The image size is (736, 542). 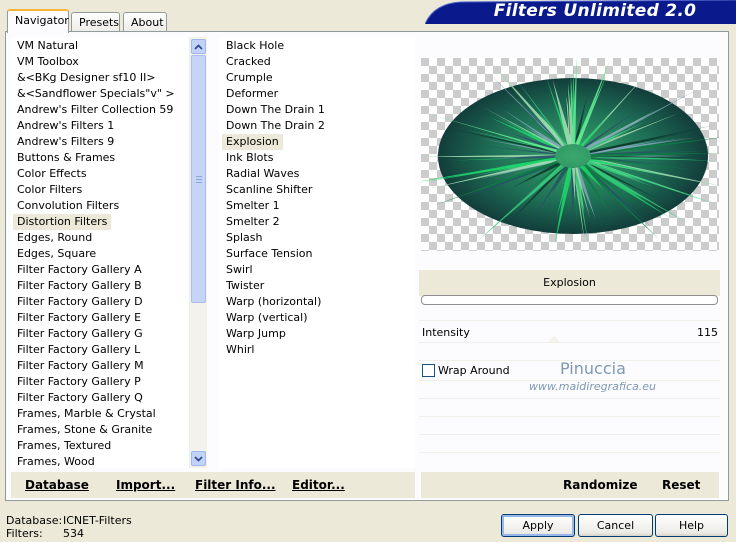 What do you see at coordinates (691, 525) in the screenshot?
I see `help-button: Help` at bounding box center [691, 525].